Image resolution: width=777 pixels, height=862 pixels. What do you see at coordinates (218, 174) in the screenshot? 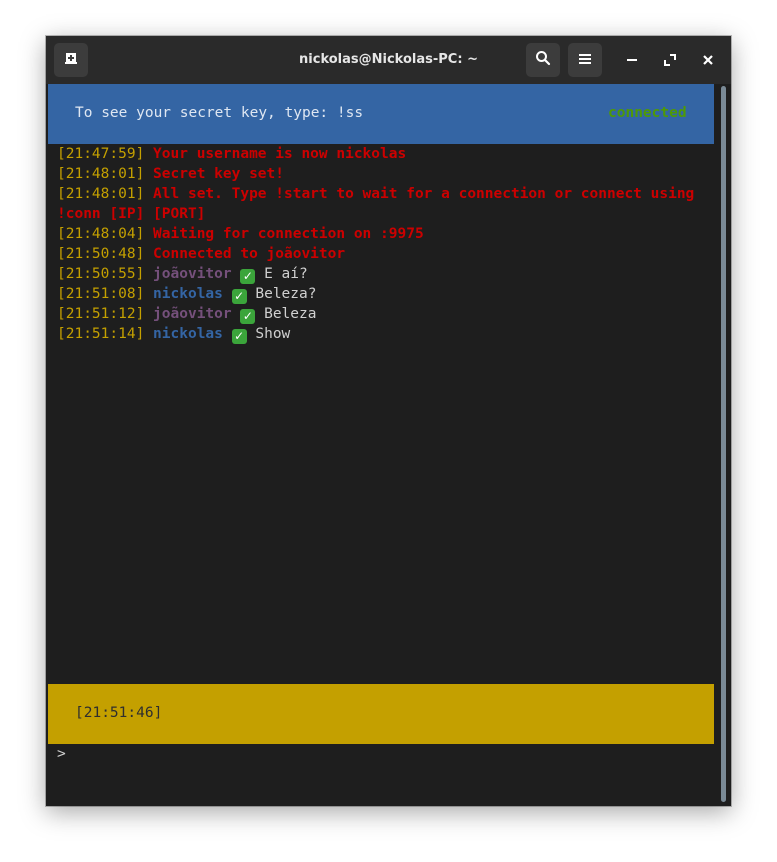
I see `system-message: Secret key set!` at bounding box center [218, 174].